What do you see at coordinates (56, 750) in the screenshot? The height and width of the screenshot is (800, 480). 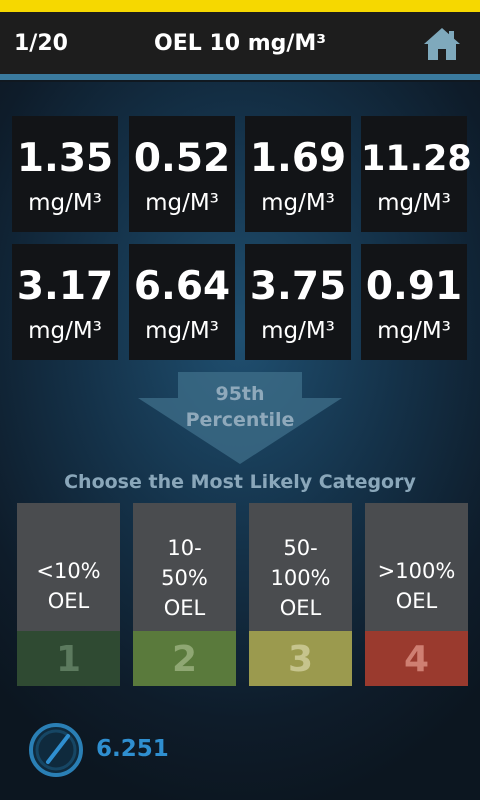 I see `gauge-icon` at bounding box center [56, 750].